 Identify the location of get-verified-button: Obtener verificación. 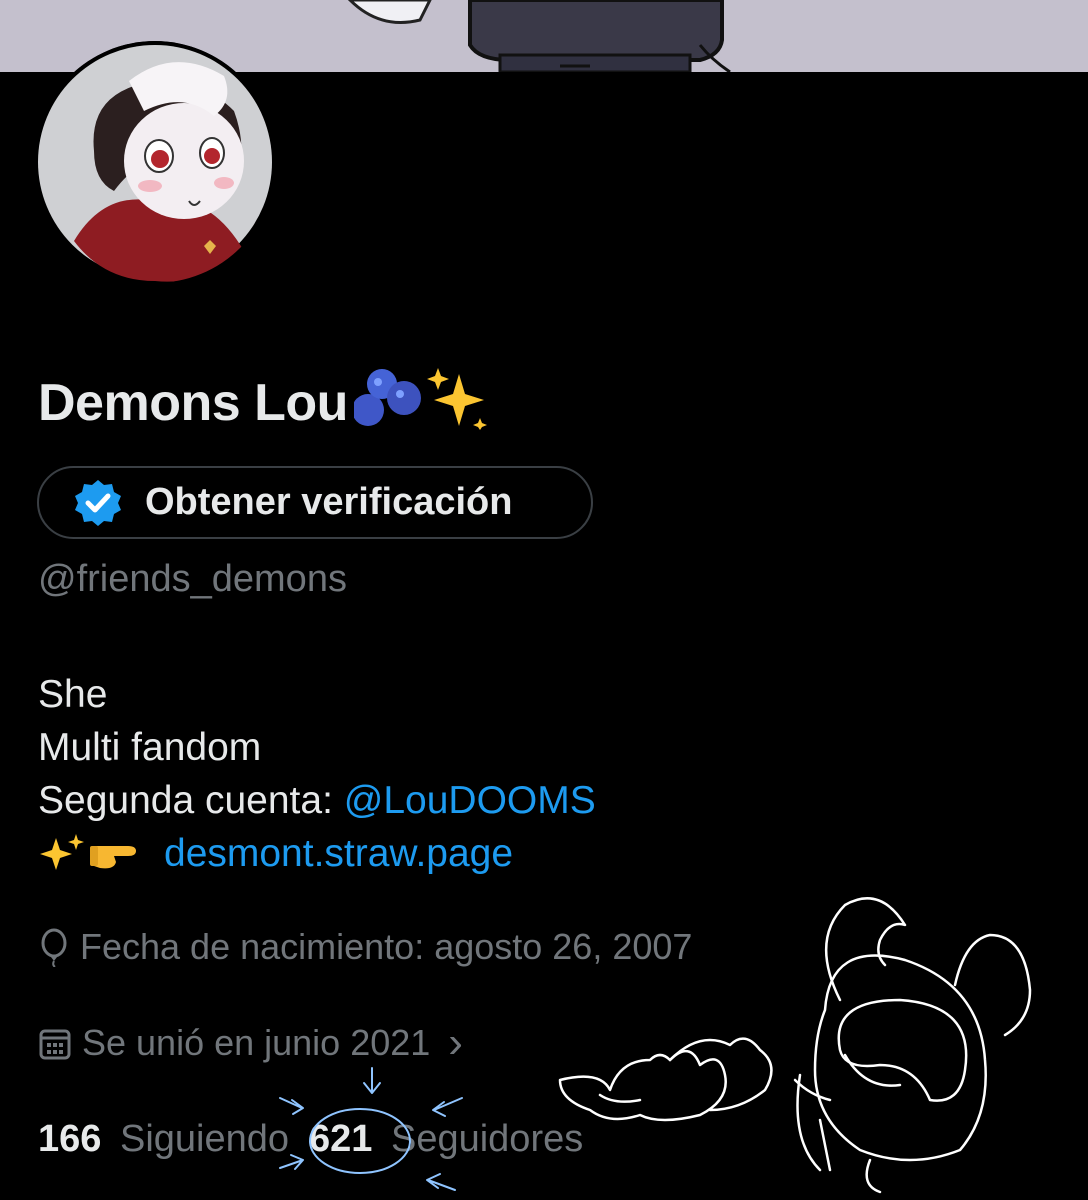
(315, 502).